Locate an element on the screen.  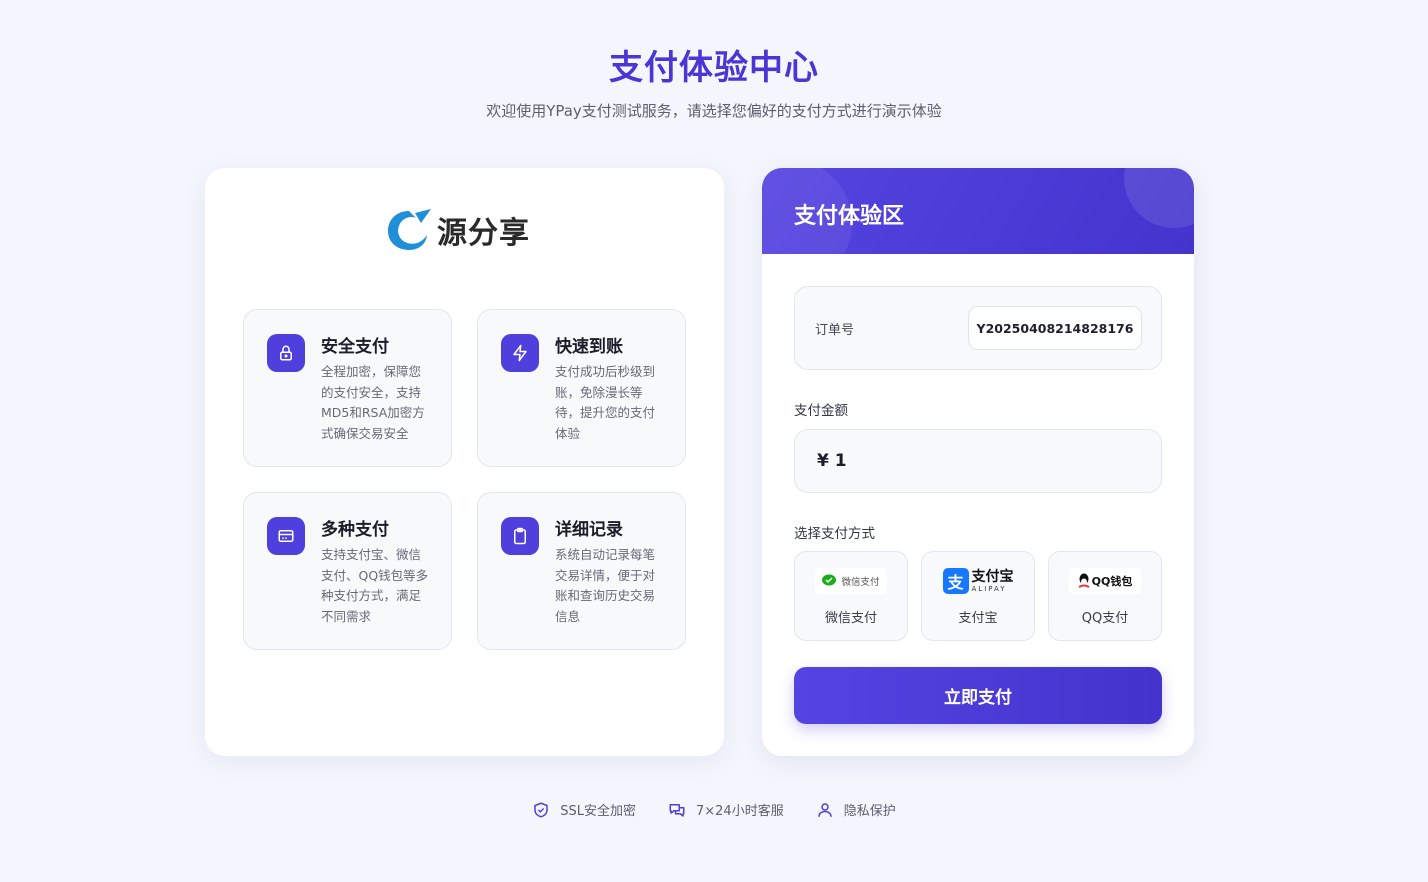
payment-method-label: 选择支付方式 is located at coordinates (834, 534).